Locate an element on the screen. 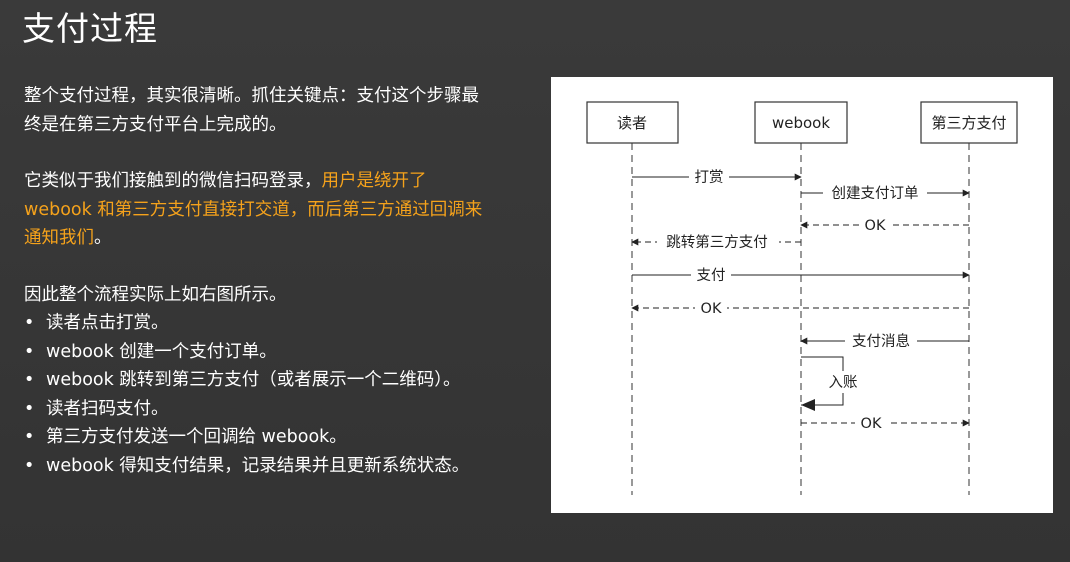 The image size is (1070, 562). participant-webook: webook is located at coordinates (801, 122).